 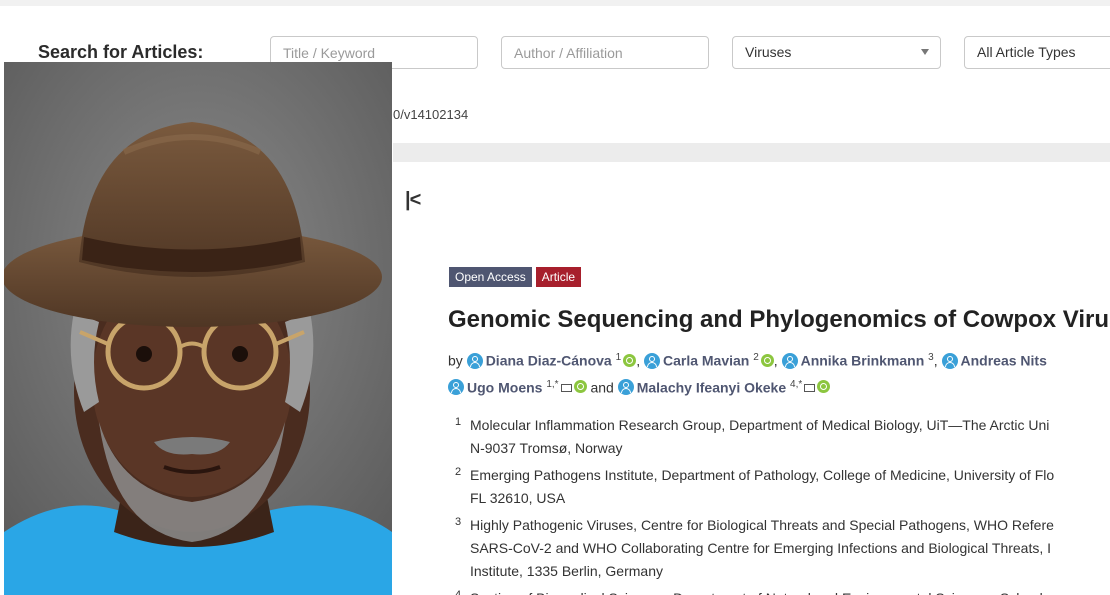 What do you see at coordinates (931, 357) in the screenshot?
I see `author-affiliation-sup: 3` at bounding box center [931, 357].